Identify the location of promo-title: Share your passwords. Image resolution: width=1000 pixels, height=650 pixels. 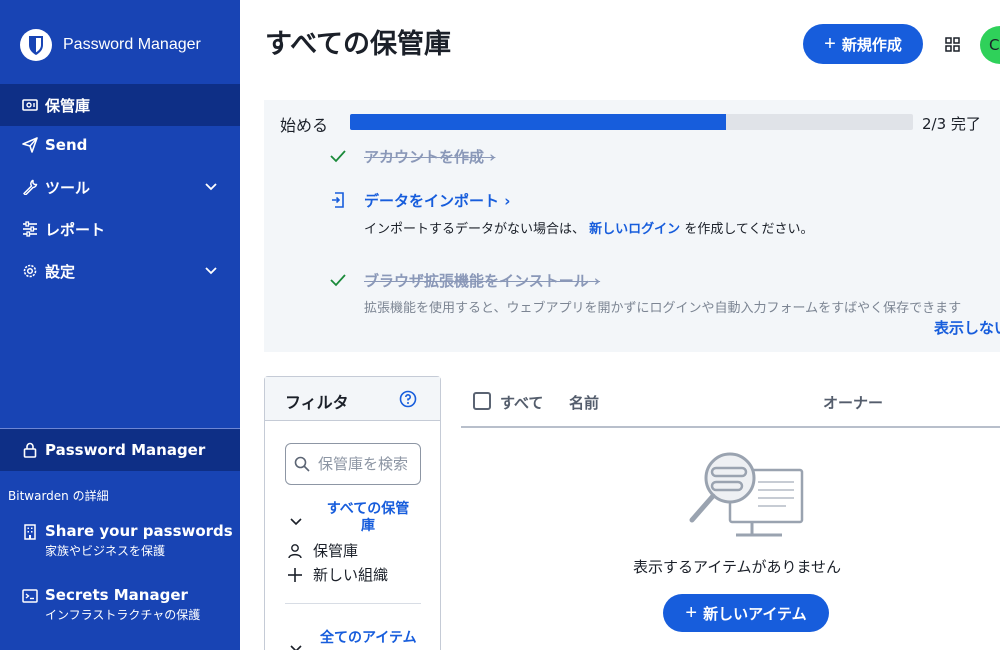
(139, 531).